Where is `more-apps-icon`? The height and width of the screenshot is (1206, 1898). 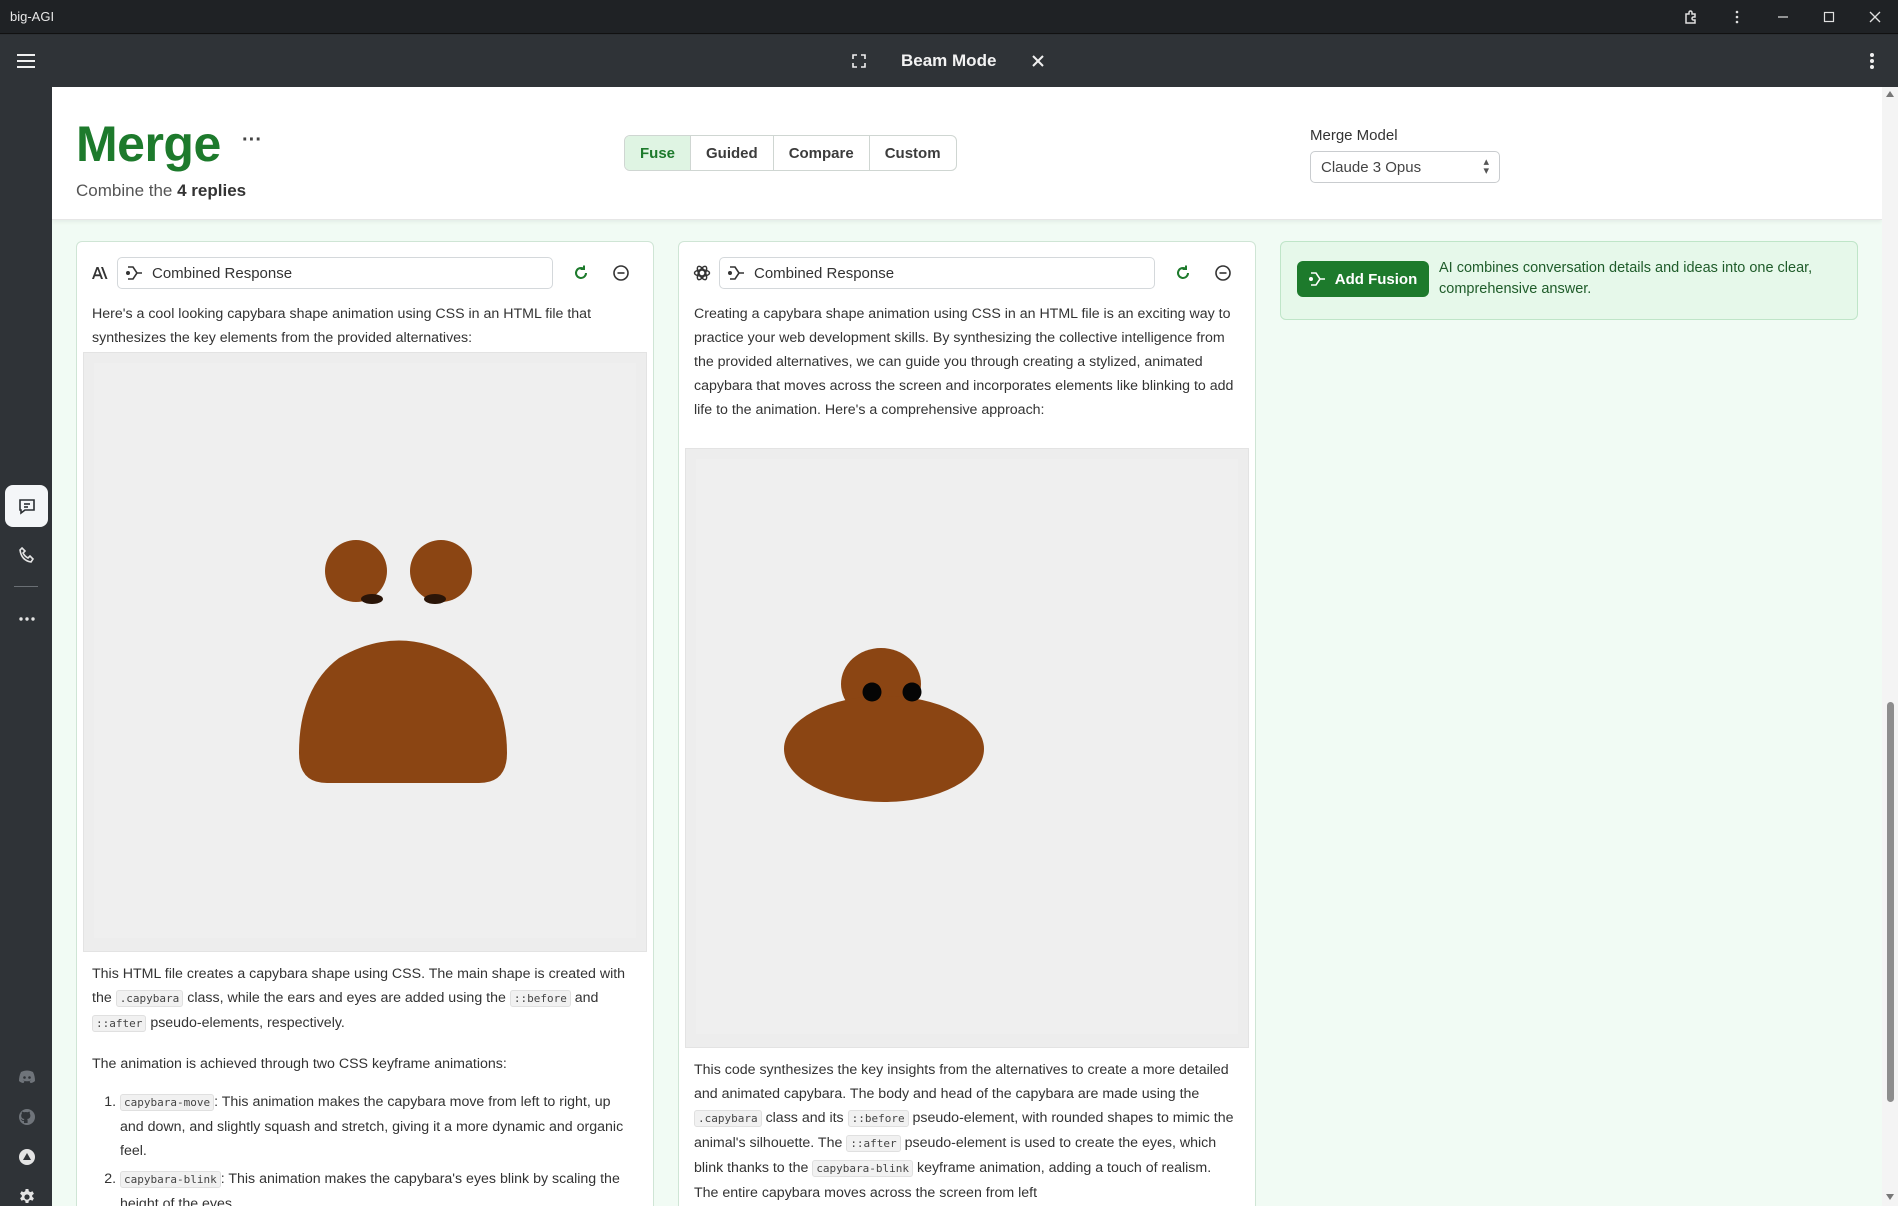
more-apps-icon is located at coordinates (26, 619).